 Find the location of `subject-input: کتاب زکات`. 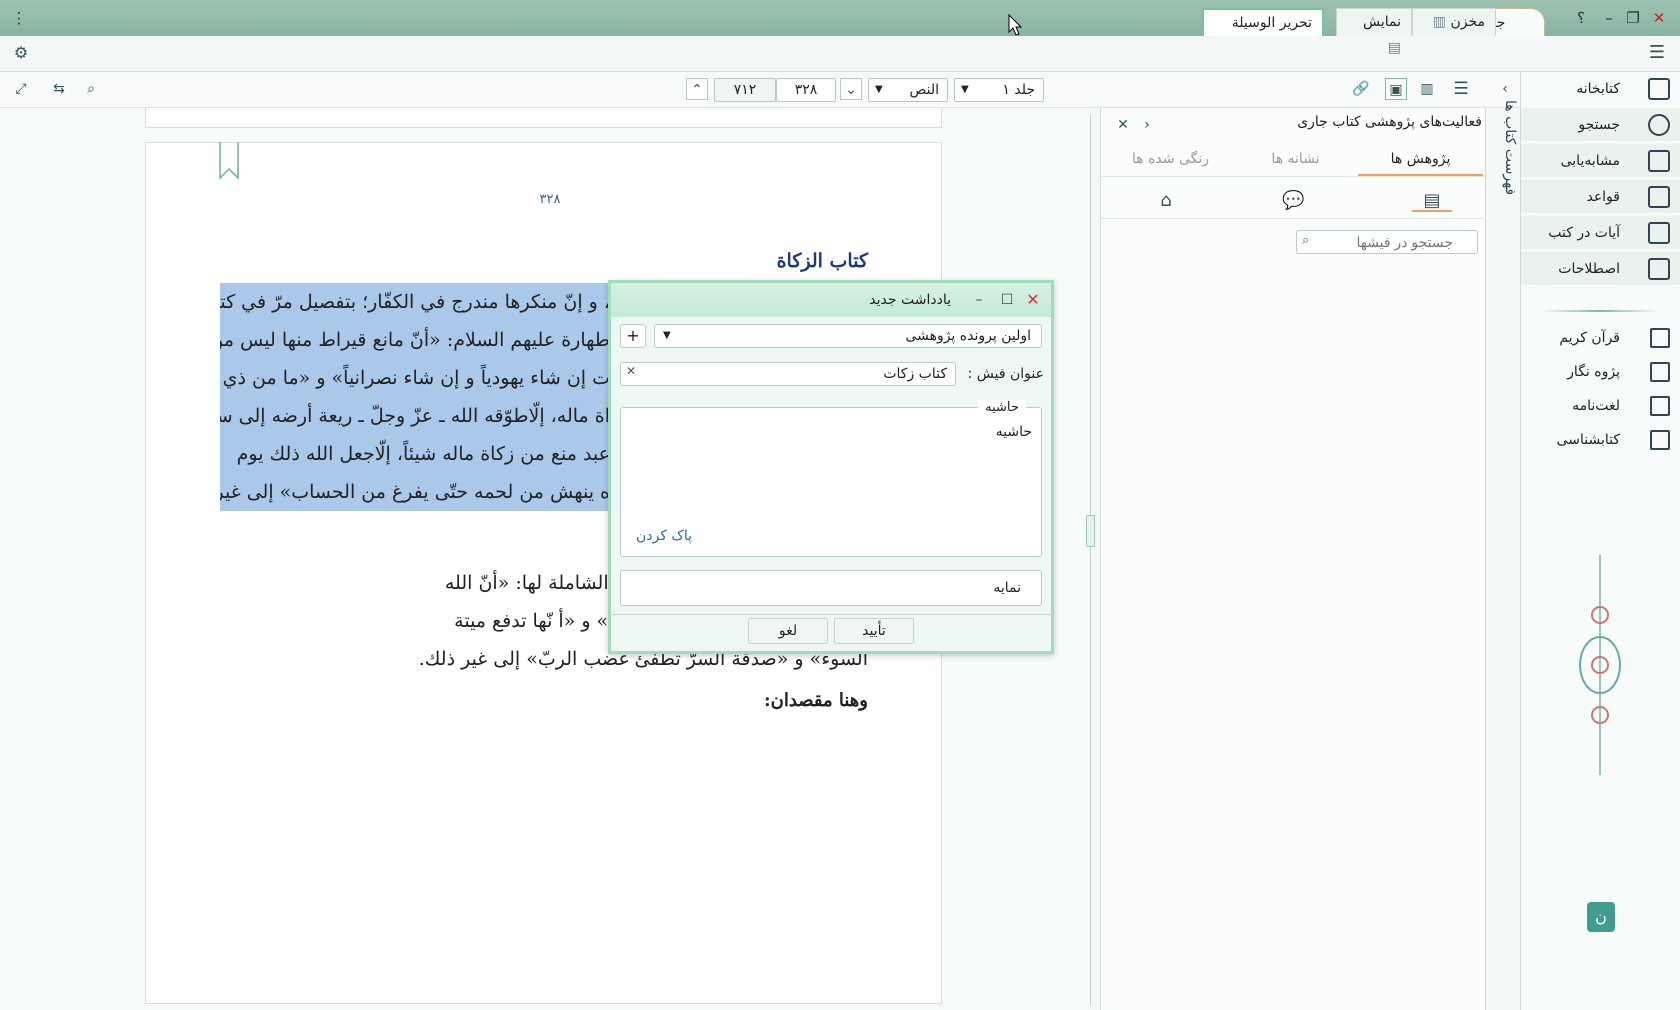

subject-input: کتاب زکات is located at coordinates (788, 374).